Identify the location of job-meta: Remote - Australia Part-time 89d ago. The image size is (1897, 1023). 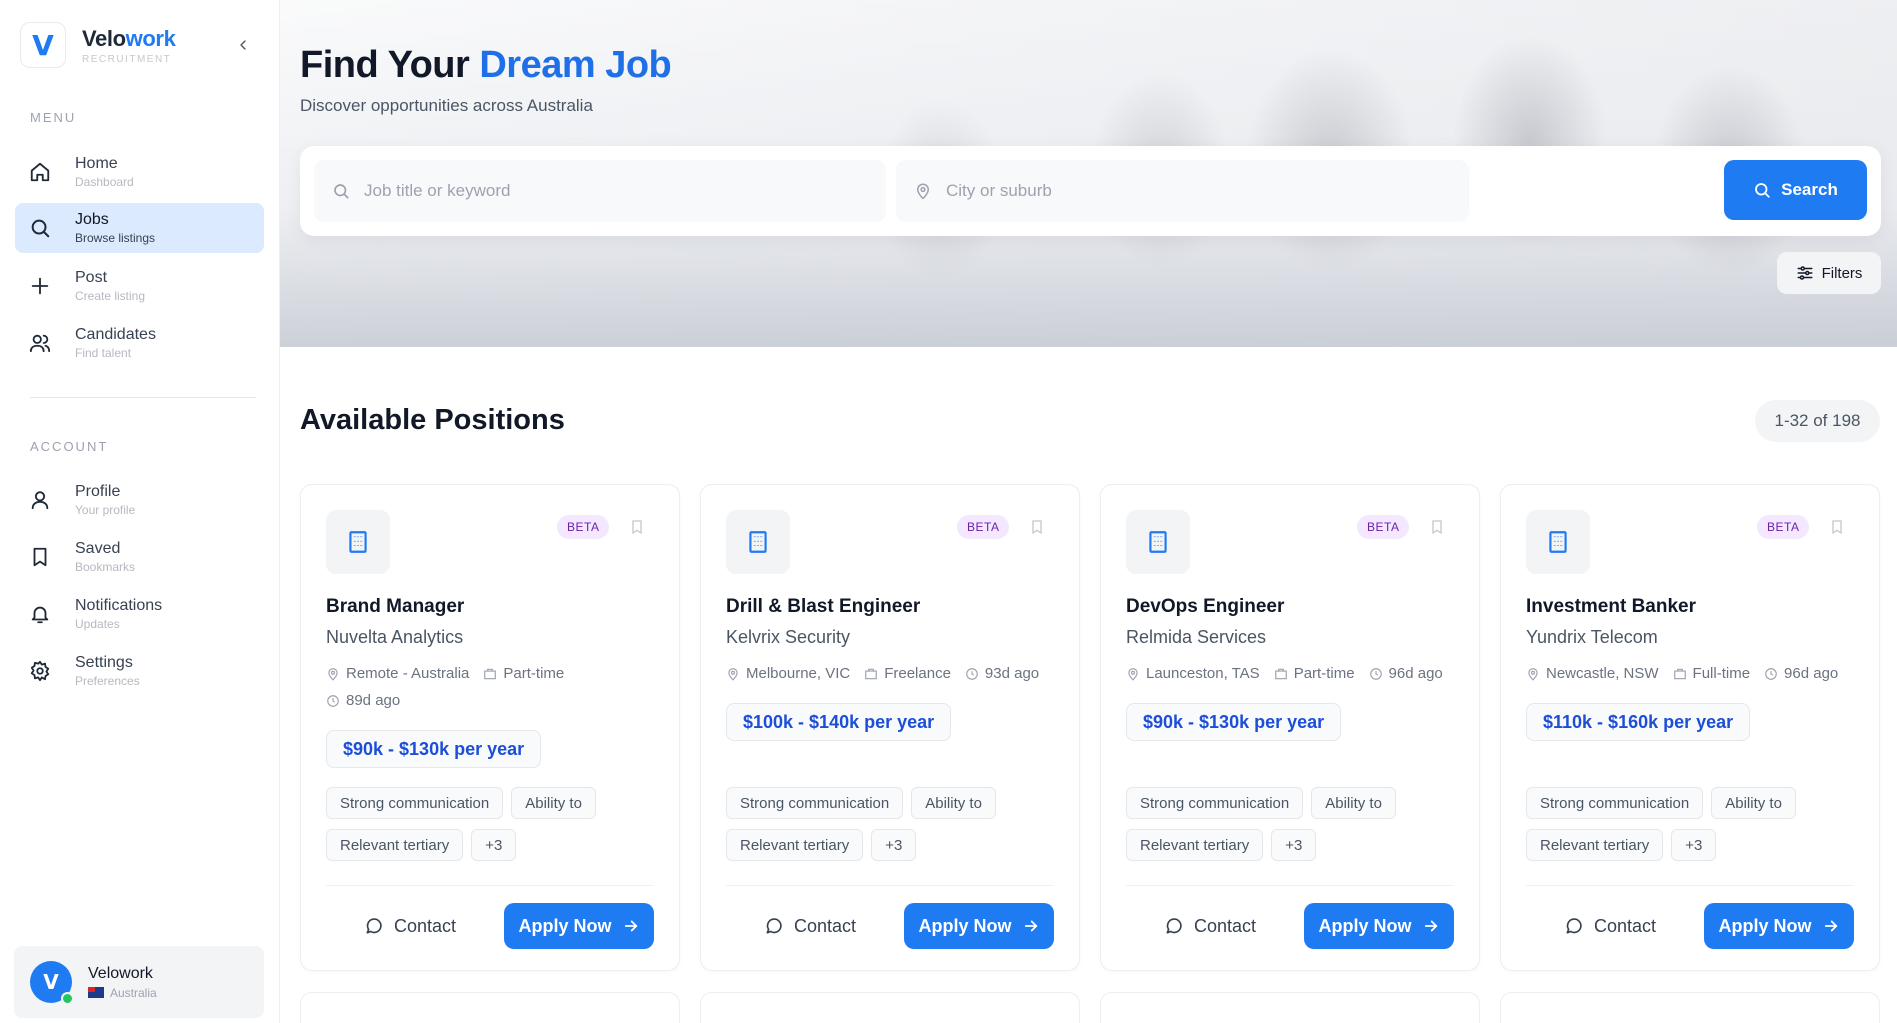
(496, 687).